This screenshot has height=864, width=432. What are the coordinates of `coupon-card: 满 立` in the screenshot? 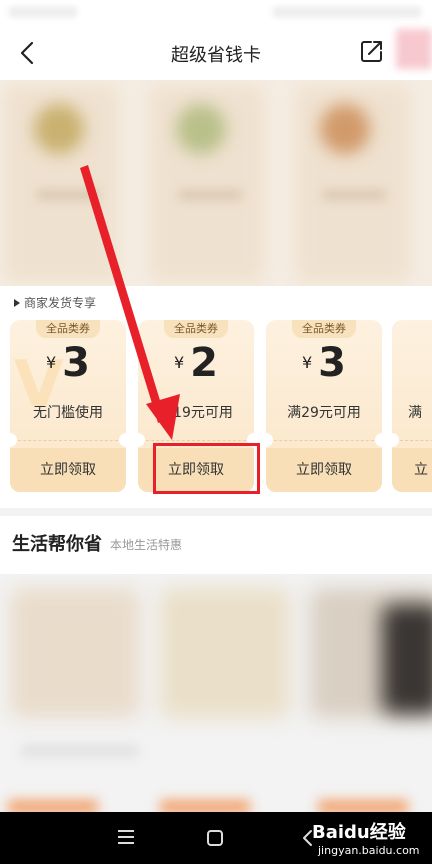 It's located at (412, 406).